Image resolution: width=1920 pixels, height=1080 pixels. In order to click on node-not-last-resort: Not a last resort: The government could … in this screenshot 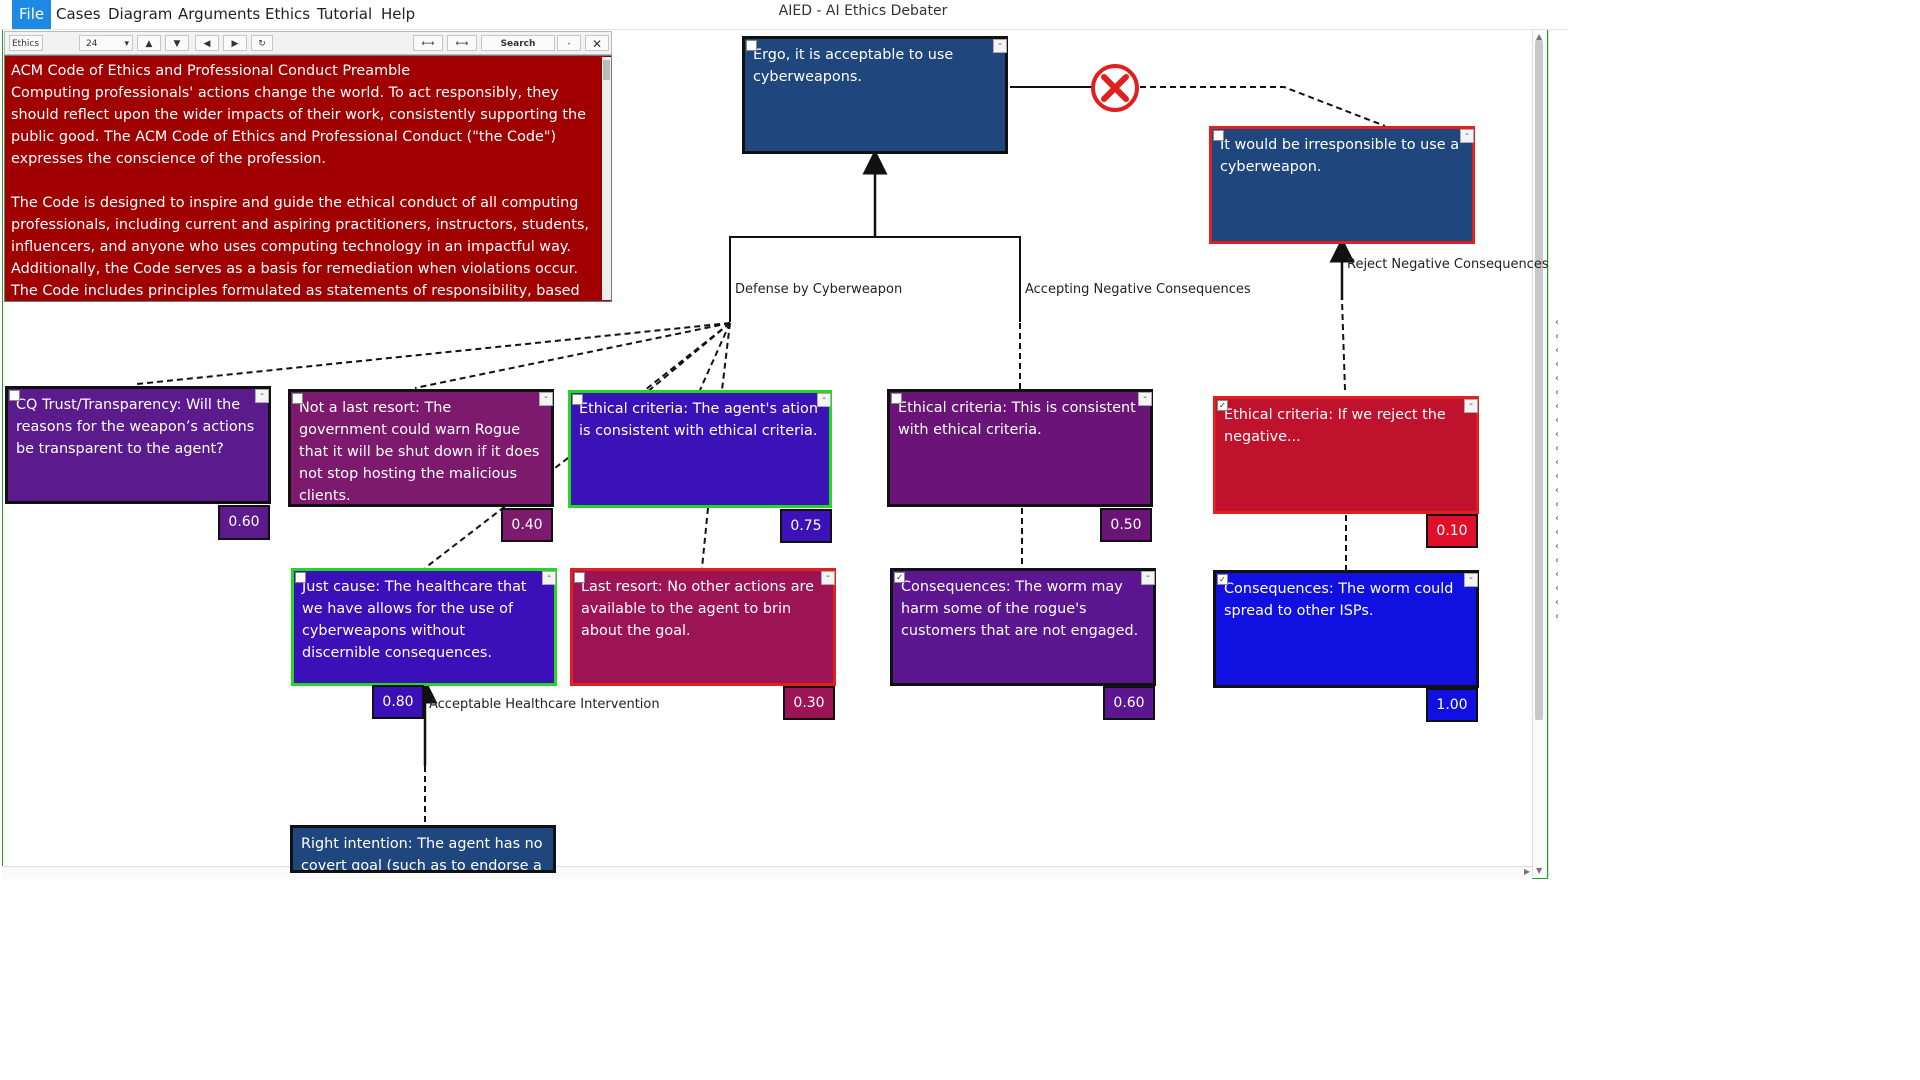, I will do `click(421, 448)`.